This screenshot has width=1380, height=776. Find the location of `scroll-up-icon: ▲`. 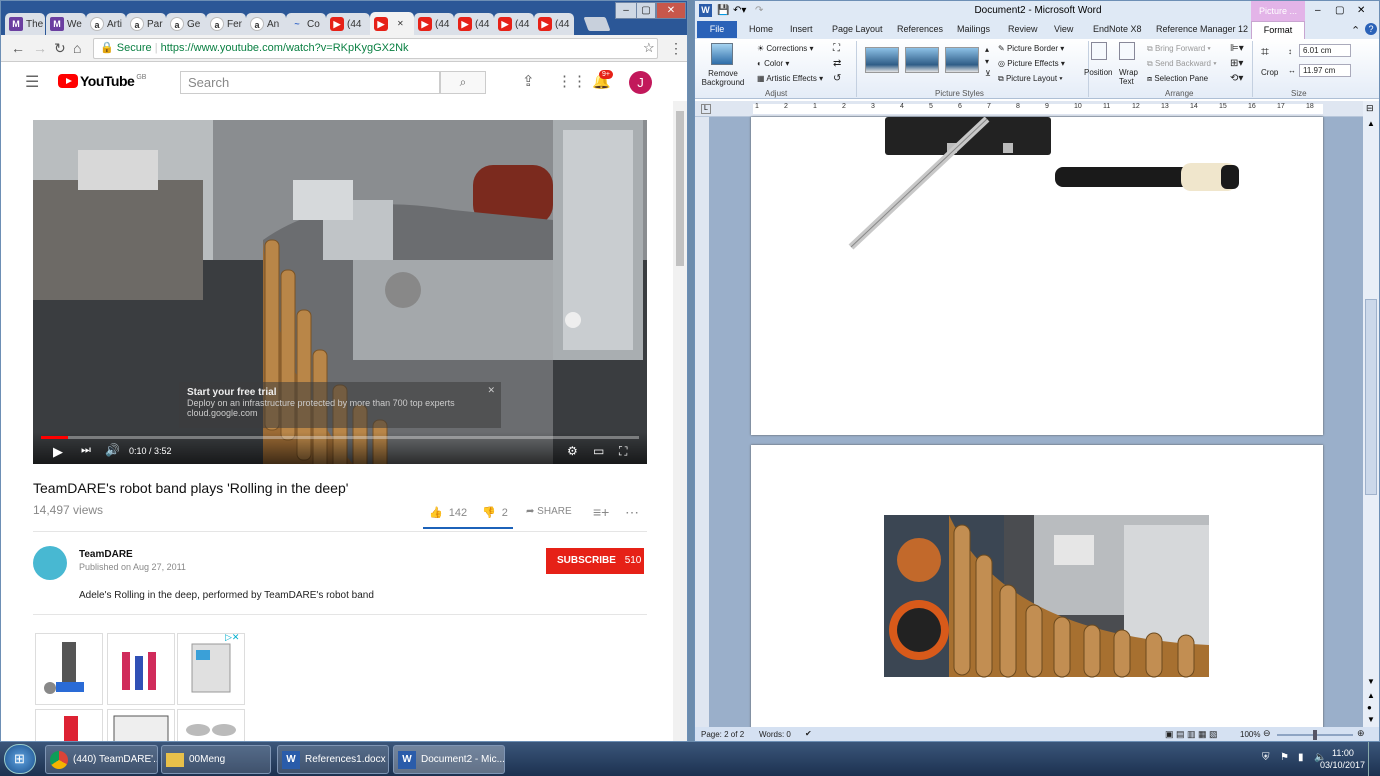

scroll-up-icon: ▲ is located at coordinates (1371, 123).